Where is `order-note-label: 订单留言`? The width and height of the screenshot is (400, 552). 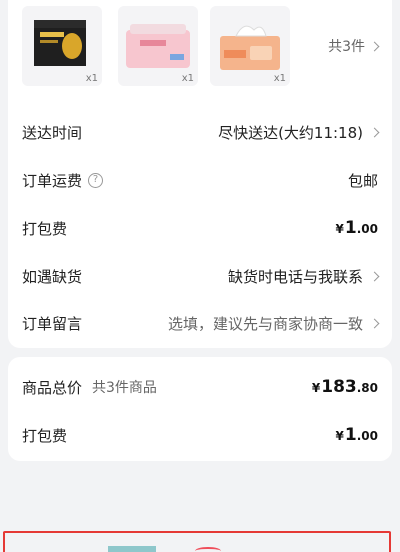
order-note-label: 订单留言 is located at coordinates (52, 323).